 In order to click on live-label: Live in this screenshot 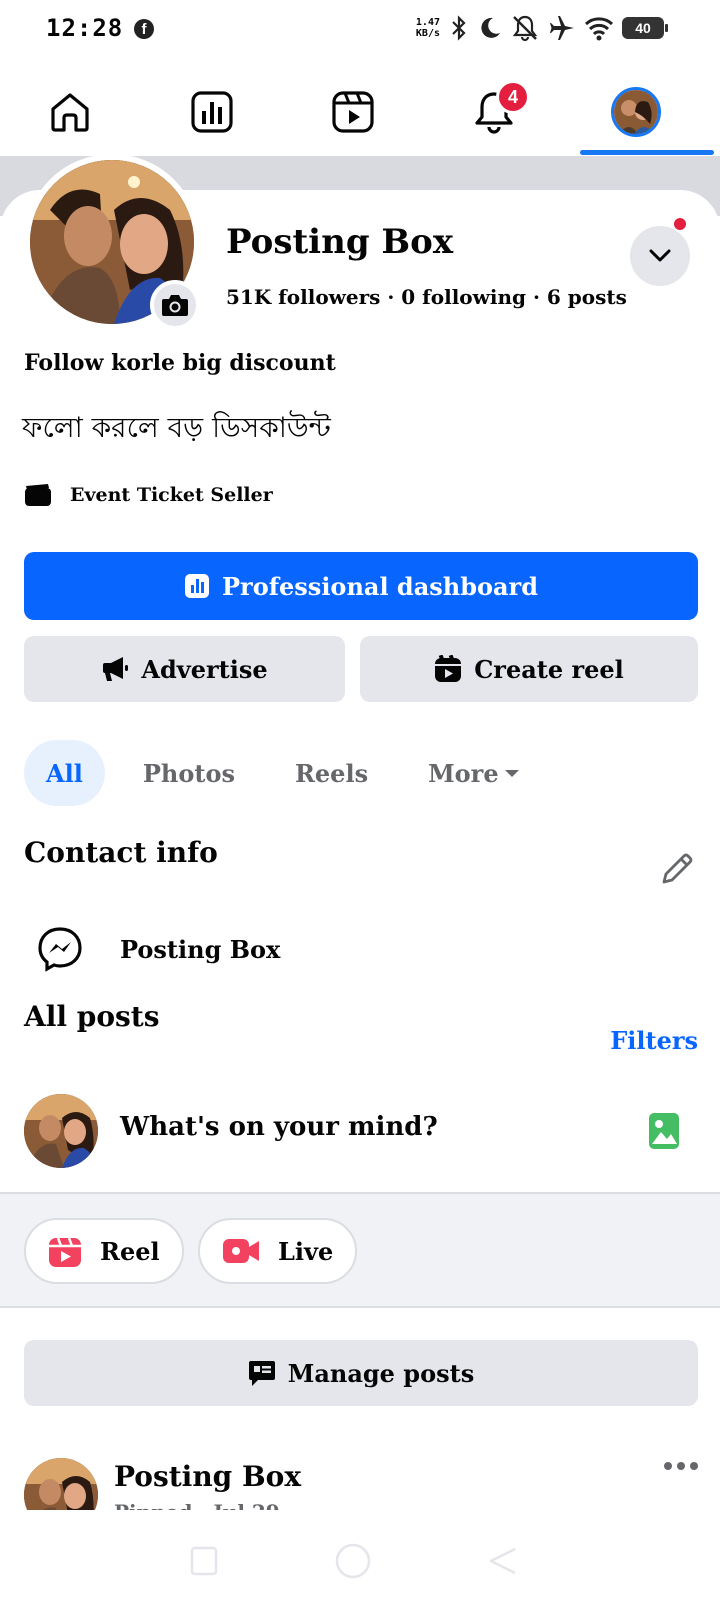, I will do `click(306, 1251)`.